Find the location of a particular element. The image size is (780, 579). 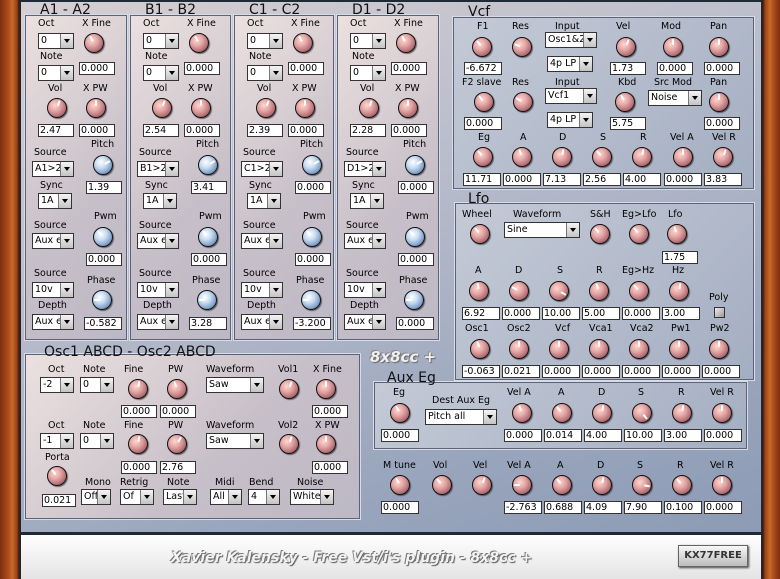

retrig-select: Of is located at coordinates (137, 497).